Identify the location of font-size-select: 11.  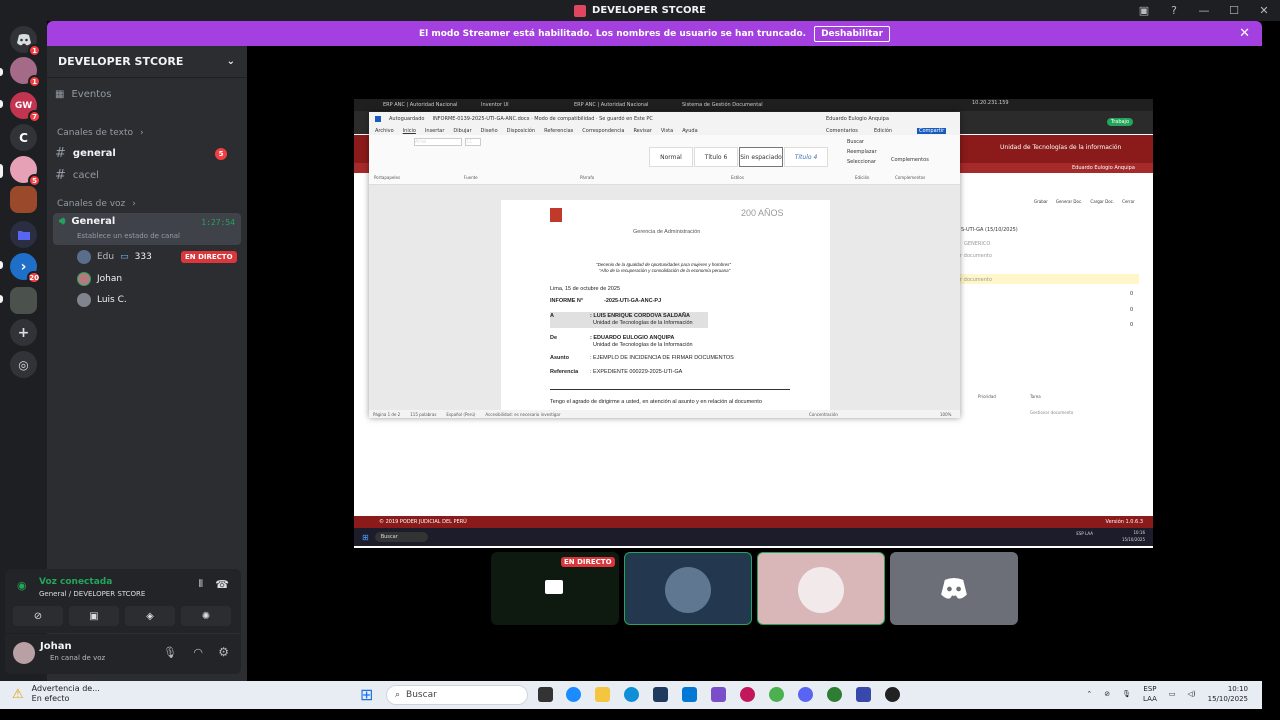
(473, 142).